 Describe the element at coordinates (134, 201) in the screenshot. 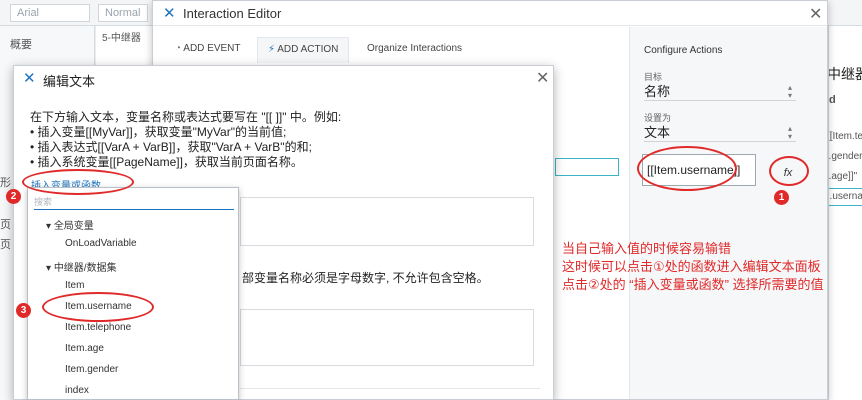

I see `search-input: 搜索` at that location.